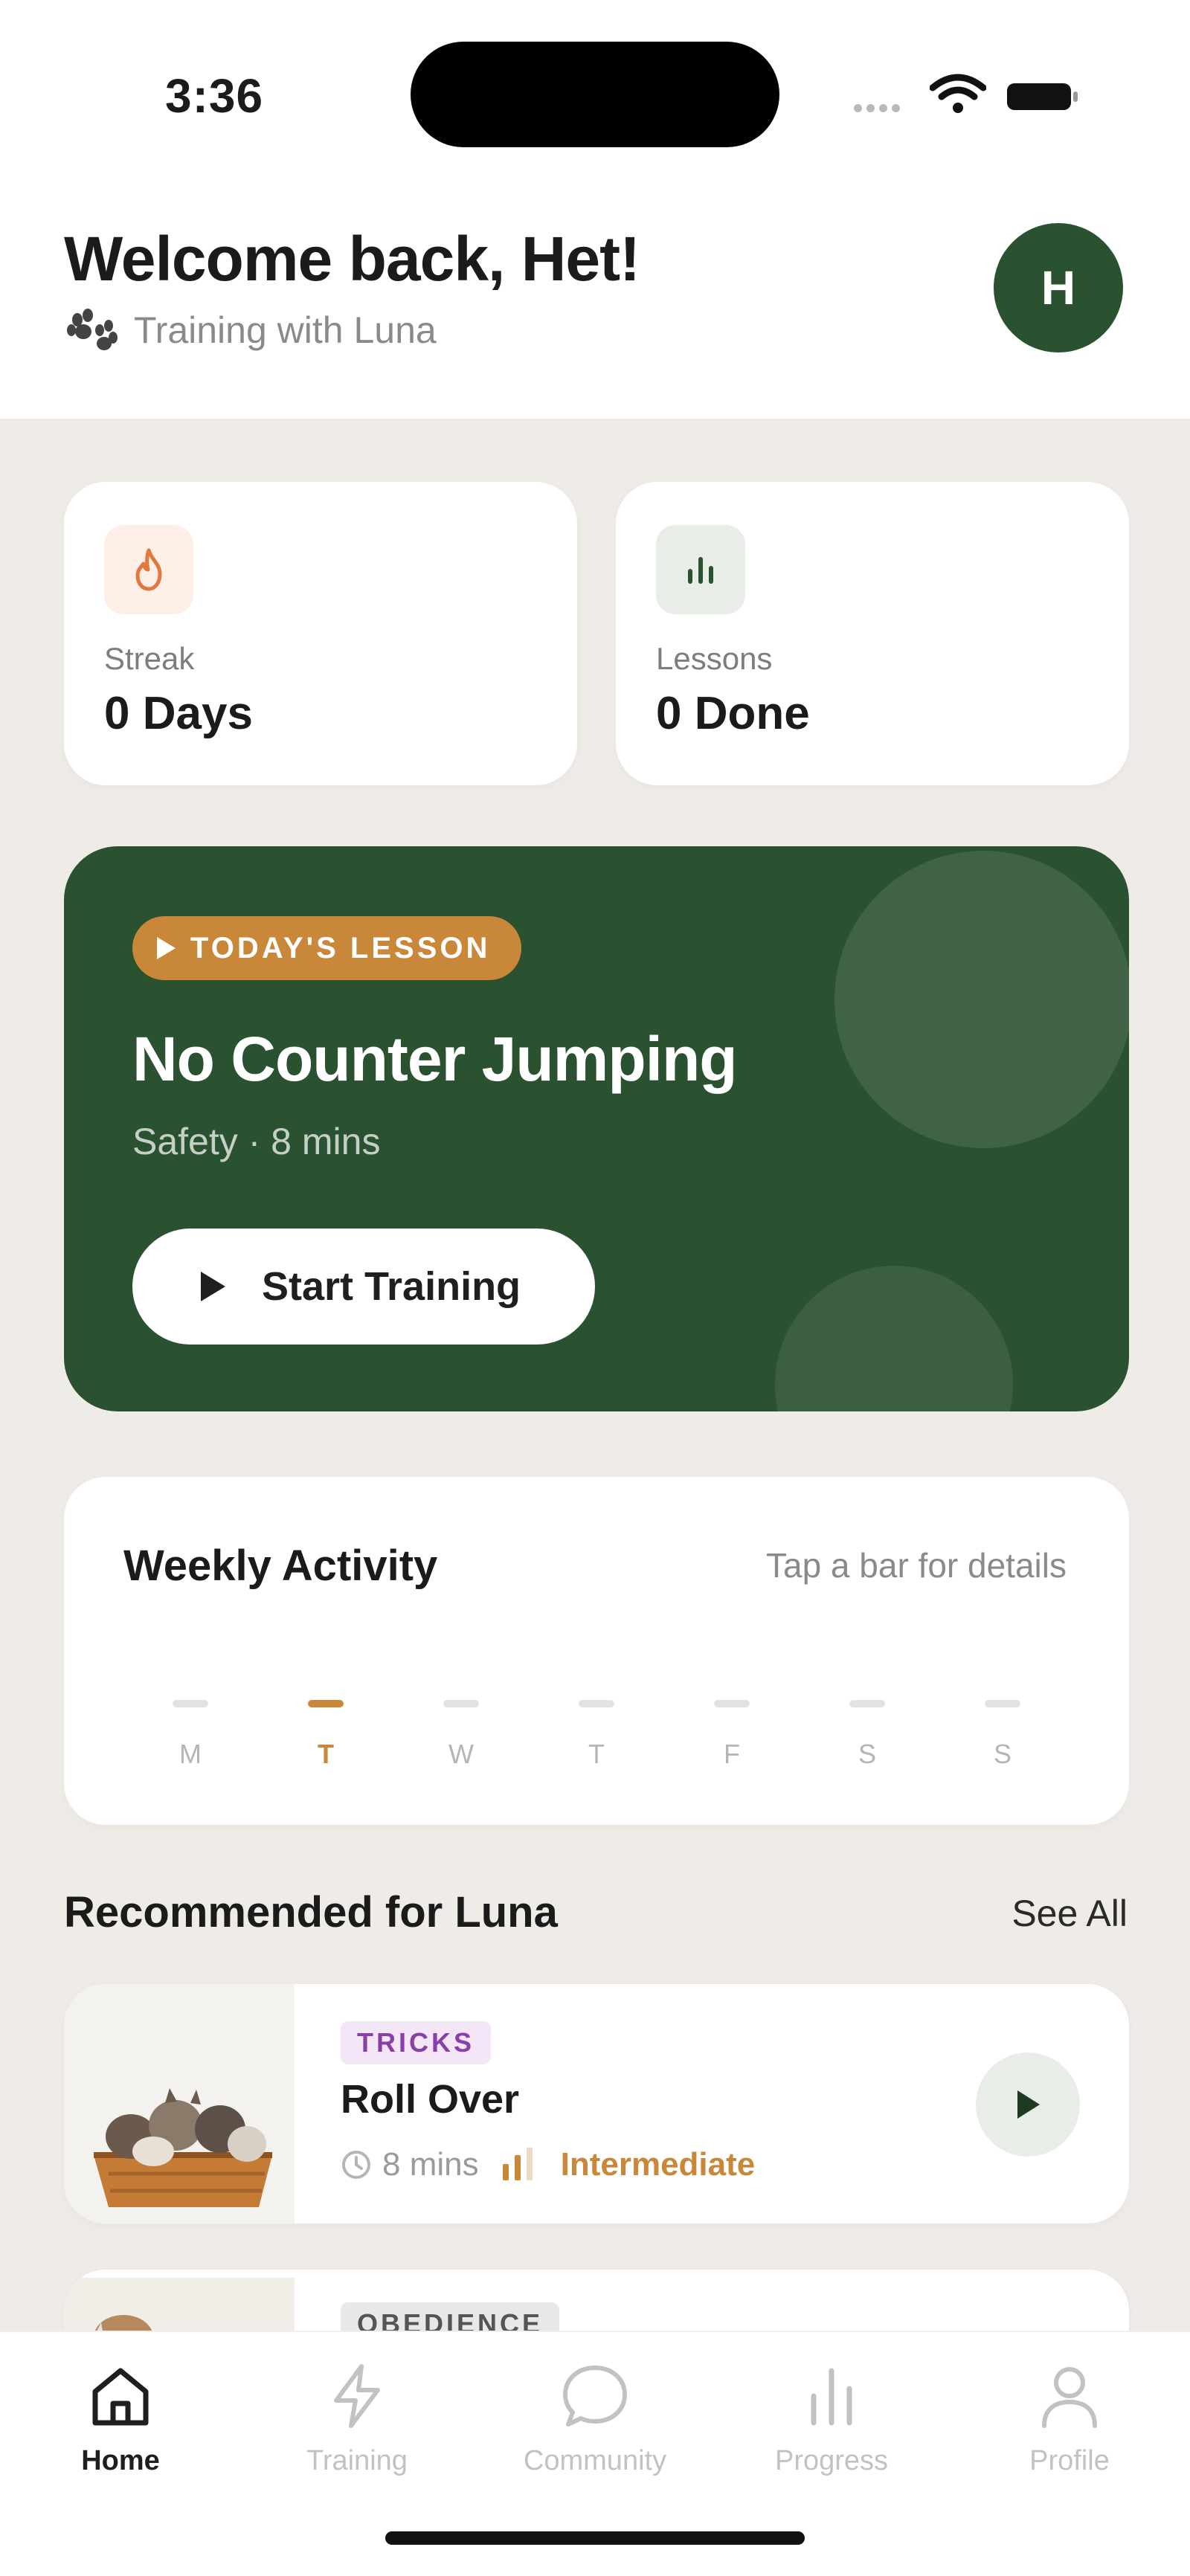  Describe the element at coordinates (1043, 96) in the screenshot. I see `battery-icon` at that location.